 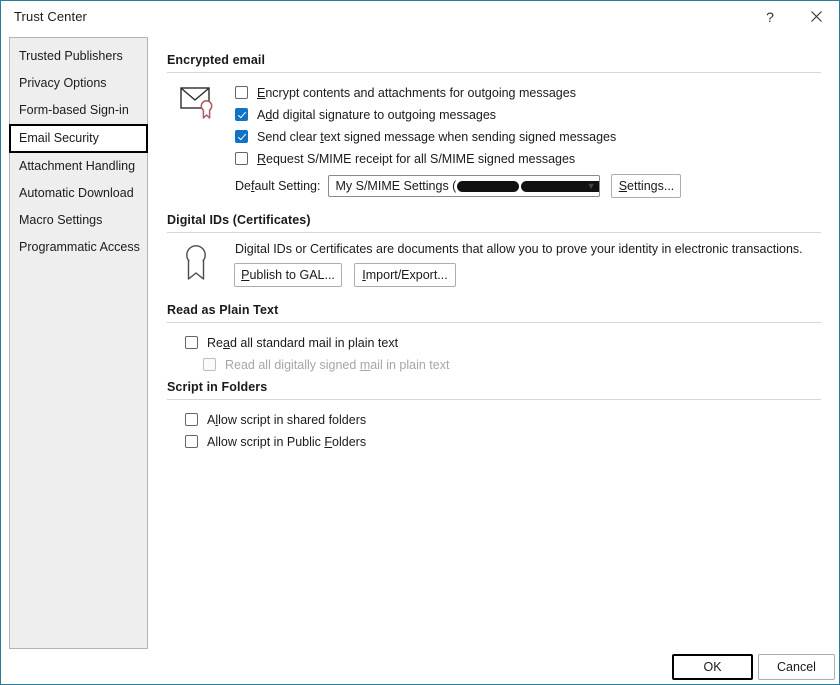 I want to click on sidebar-item-label: Privacy Options, so click(x=63, y=83).